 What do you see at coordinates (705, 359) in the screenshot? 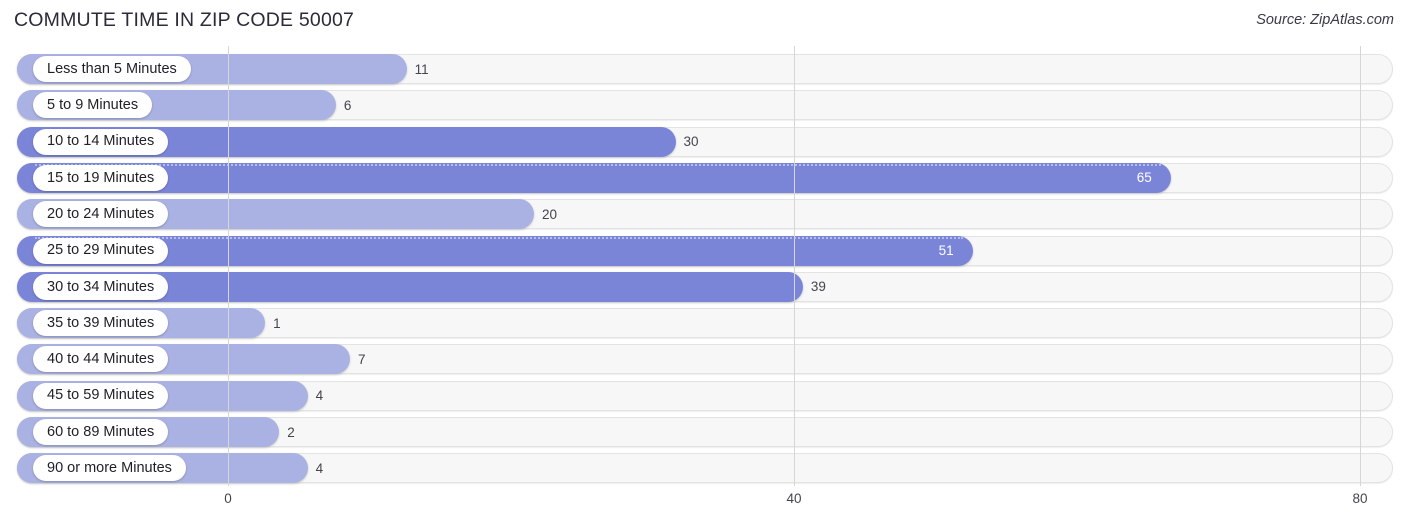
I see `table-row: 40 to 44 Minutes 7` at bounding box center [705, 359].